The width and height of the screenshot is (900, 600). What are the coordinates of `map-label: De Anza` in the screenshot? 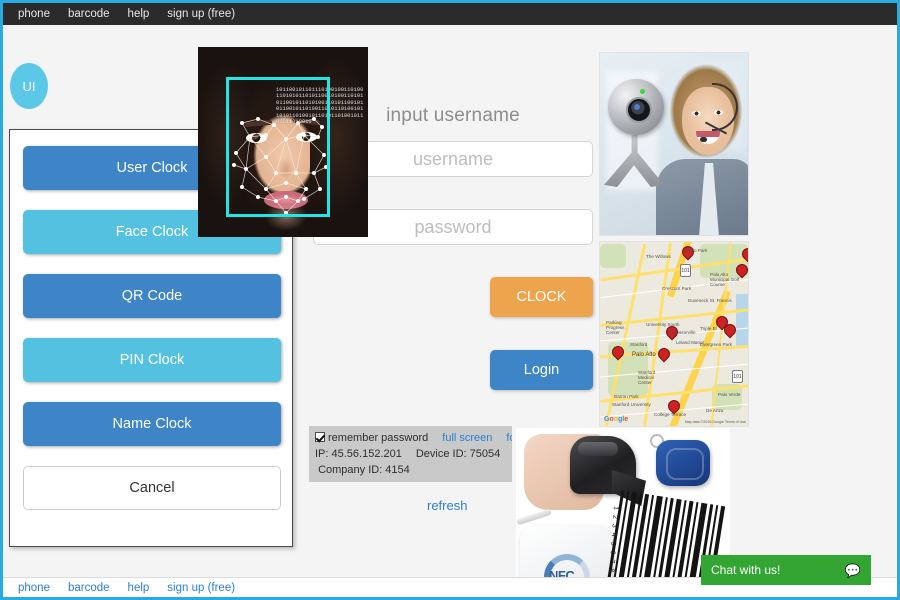 It's located at (715, 410).